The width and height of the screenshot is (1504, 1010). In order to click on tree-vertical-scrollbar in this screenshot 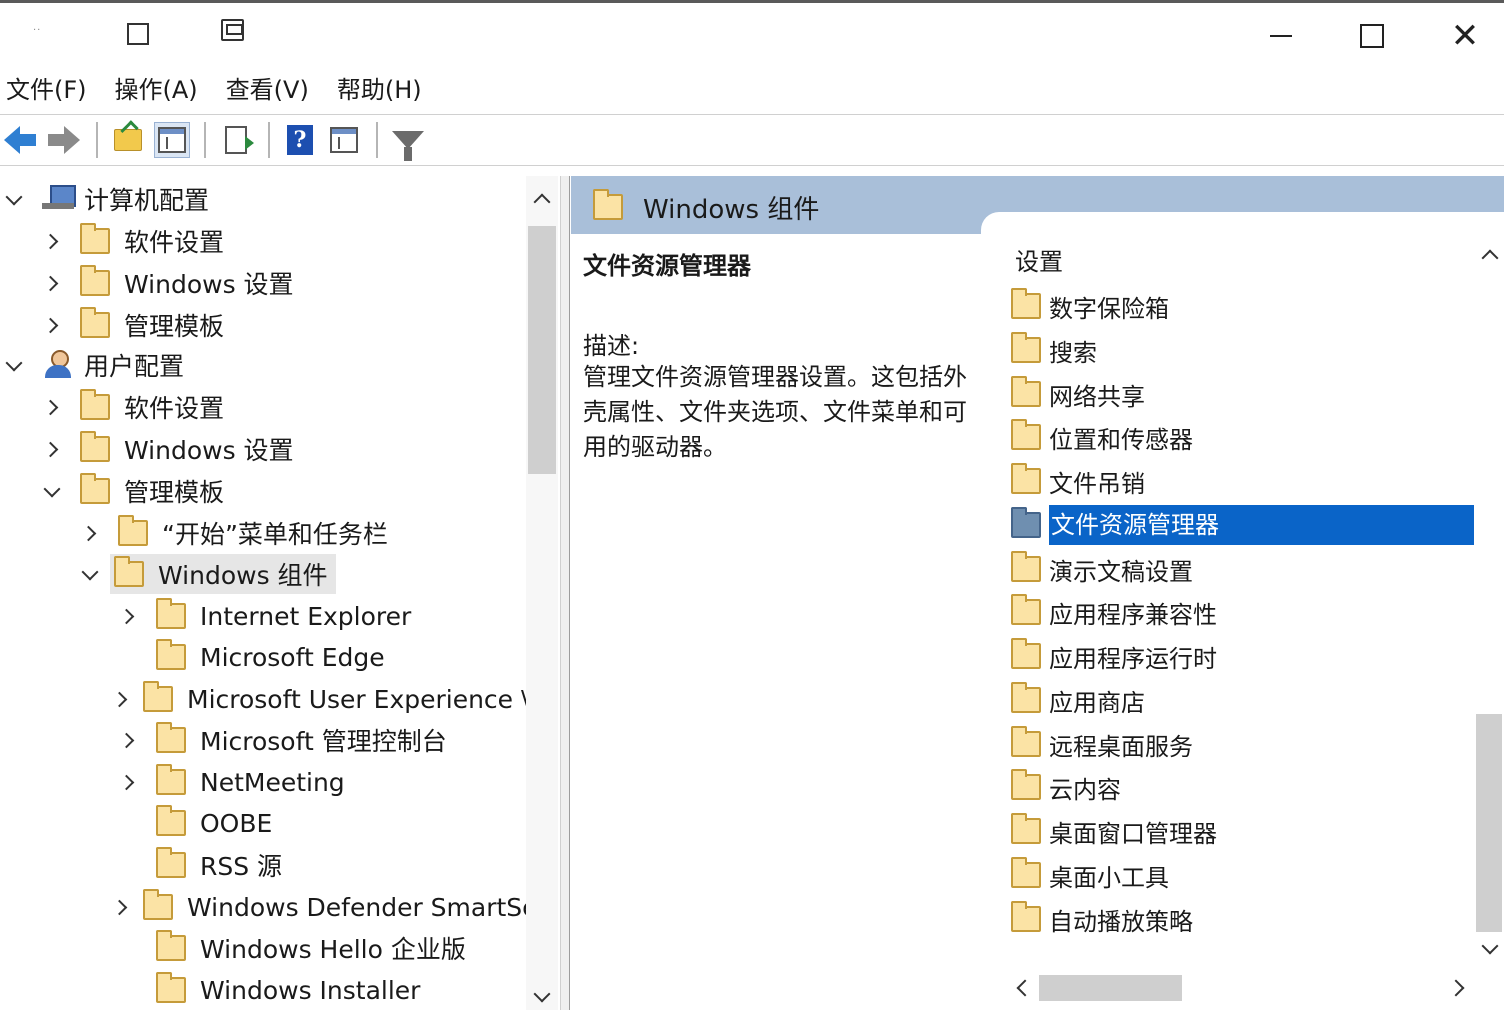, I will do `click(542, 593)`.